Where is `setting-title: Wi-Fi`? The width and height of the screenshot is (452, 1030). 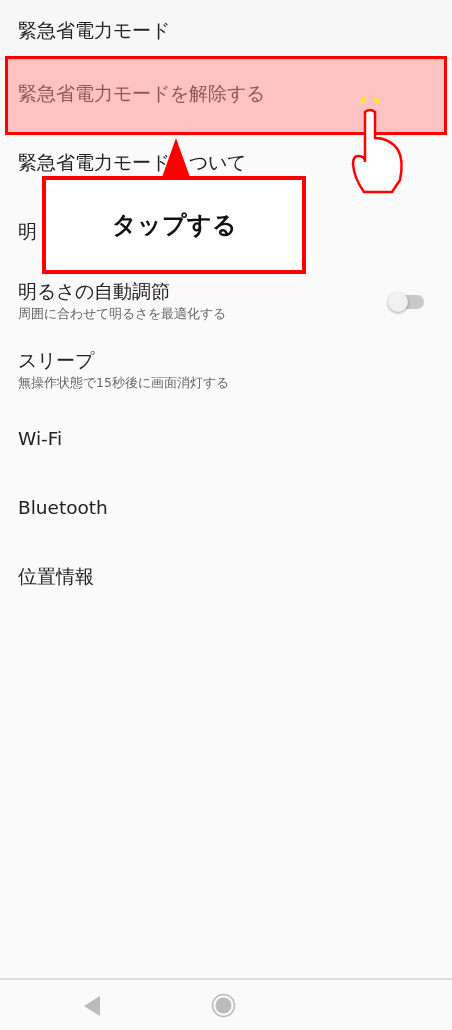 setting-title: Wi-Fi is located at coordinates (40, 439).